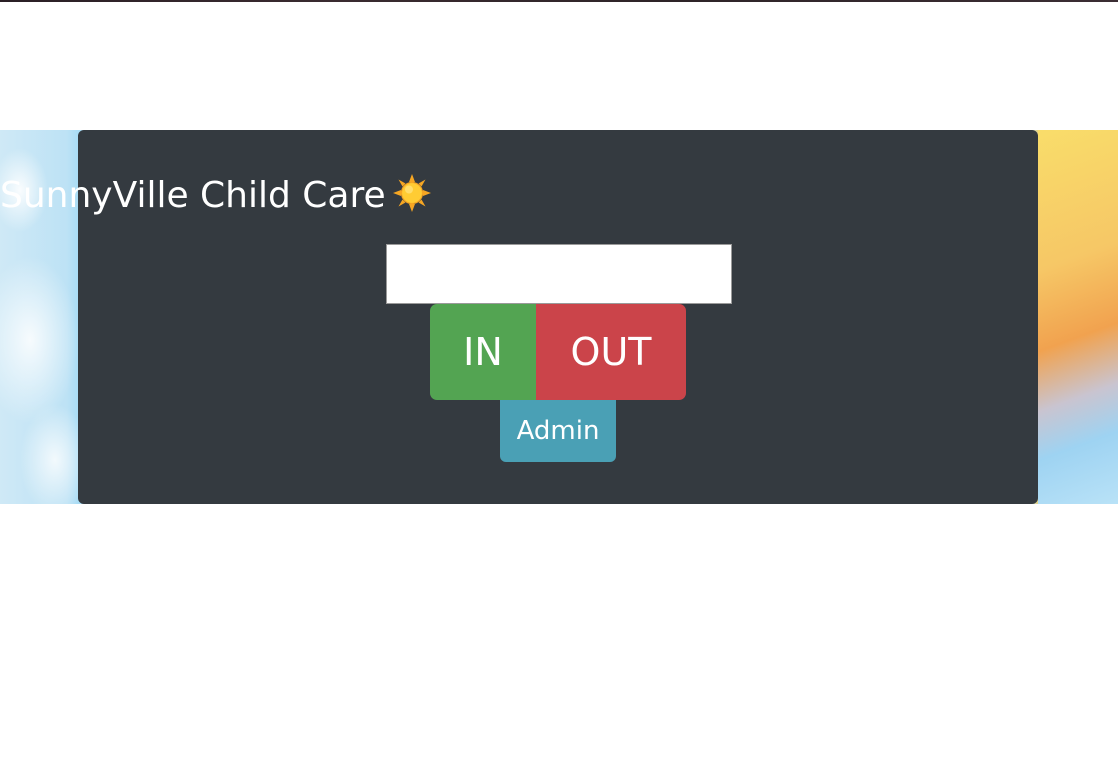  Describe the element at coordinates (193, 195) in the screenshot. I see `page-title-text: SunnyVille Child Care` at that location.